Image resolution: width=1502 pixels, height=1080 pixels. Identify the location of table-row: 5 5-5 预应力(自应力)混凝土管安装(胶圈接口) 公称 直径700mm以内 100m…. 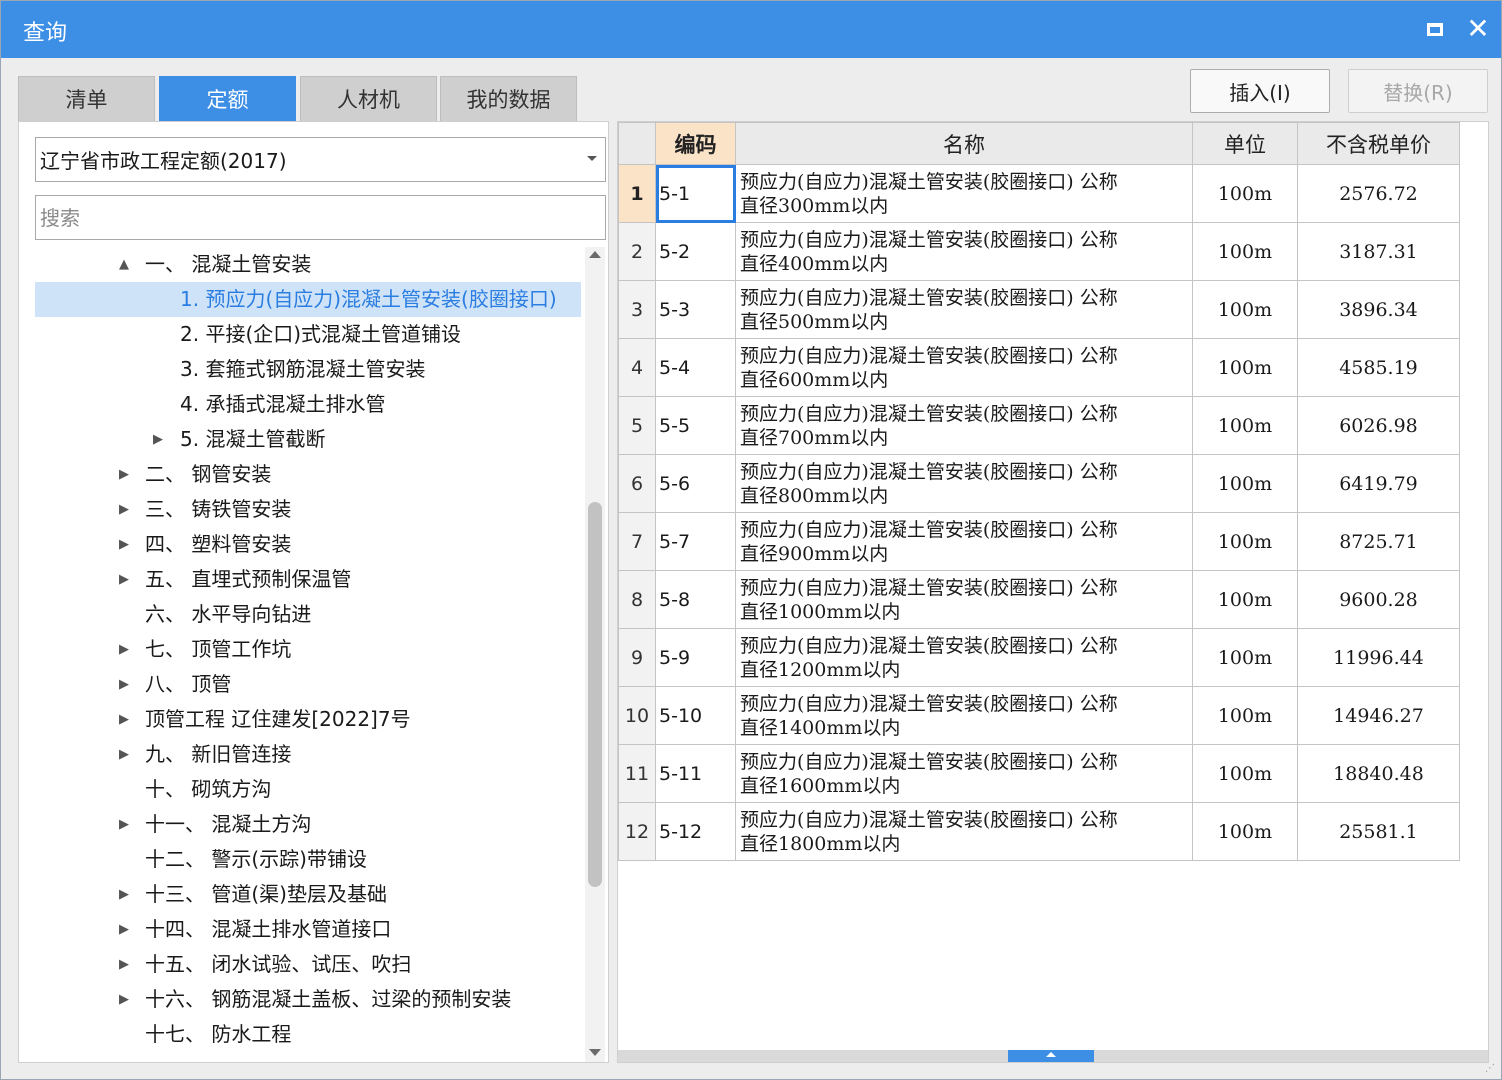
(1039, 425).